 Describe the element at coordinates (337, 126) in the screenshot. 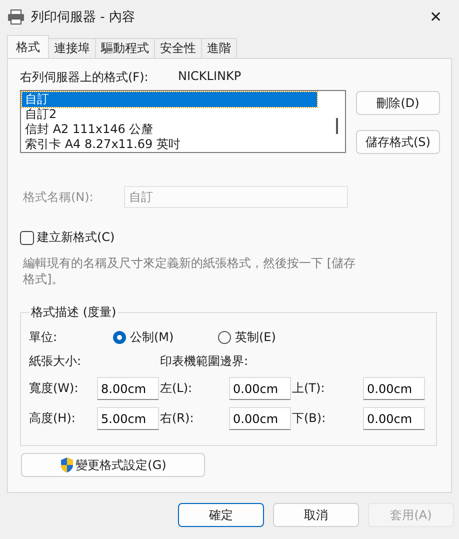

I see `scrollbar-thumb` at that location.